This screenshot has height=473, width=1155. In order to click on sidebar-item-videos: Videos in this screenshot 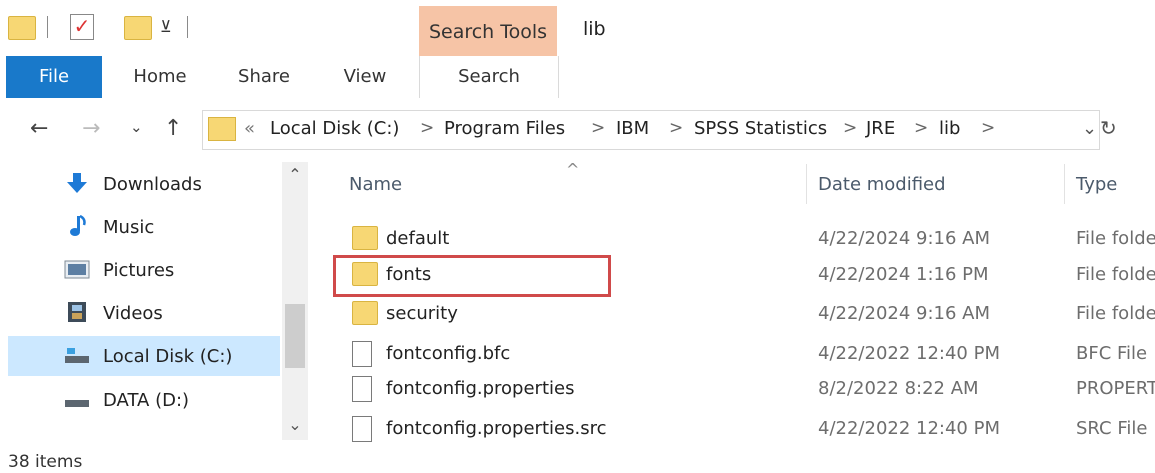, I will do `click(168, 313)`.